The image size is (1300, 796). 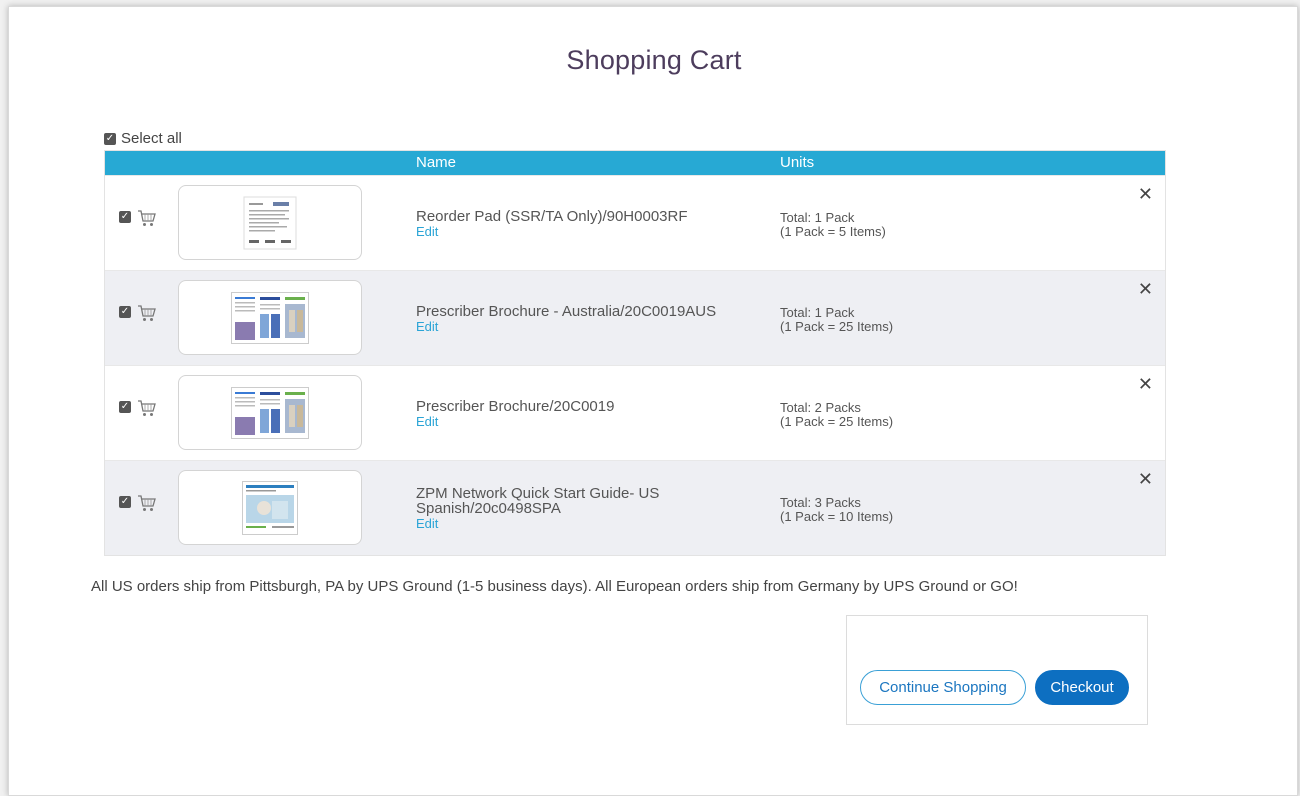 I want to click on units-cell: Total: 3 Packs (1 Pack = 10 Items), so click(x=836, y=508).